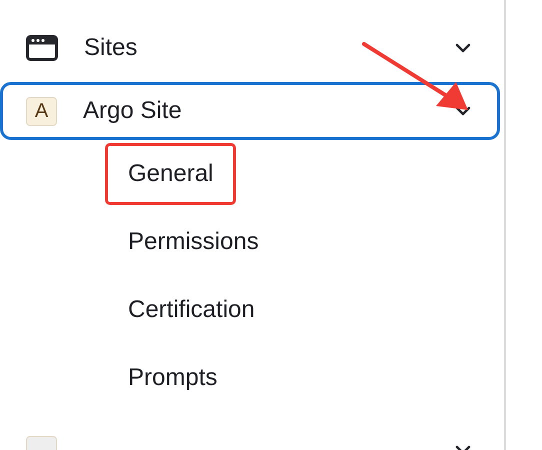  What do you see at coordinates (42, 48) in the screenshot?
I see `window-icon` at bounding box center [42, 48].